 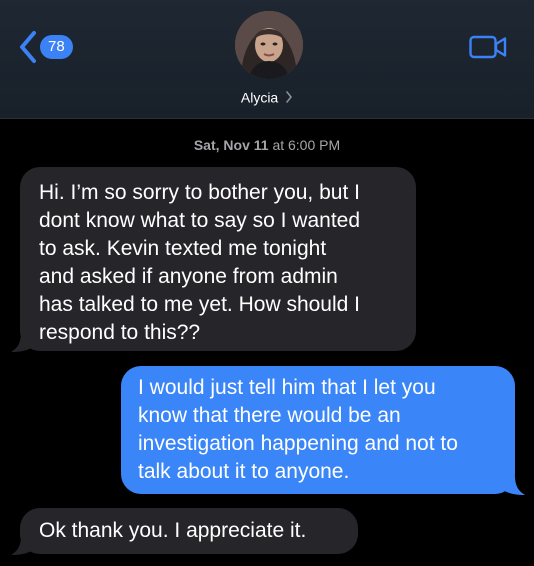 What do you see at coordinates (231, 145) in the screenshot?
I see `timestamp-day: Sat, Nov 11` at bounding box center [231, 145].